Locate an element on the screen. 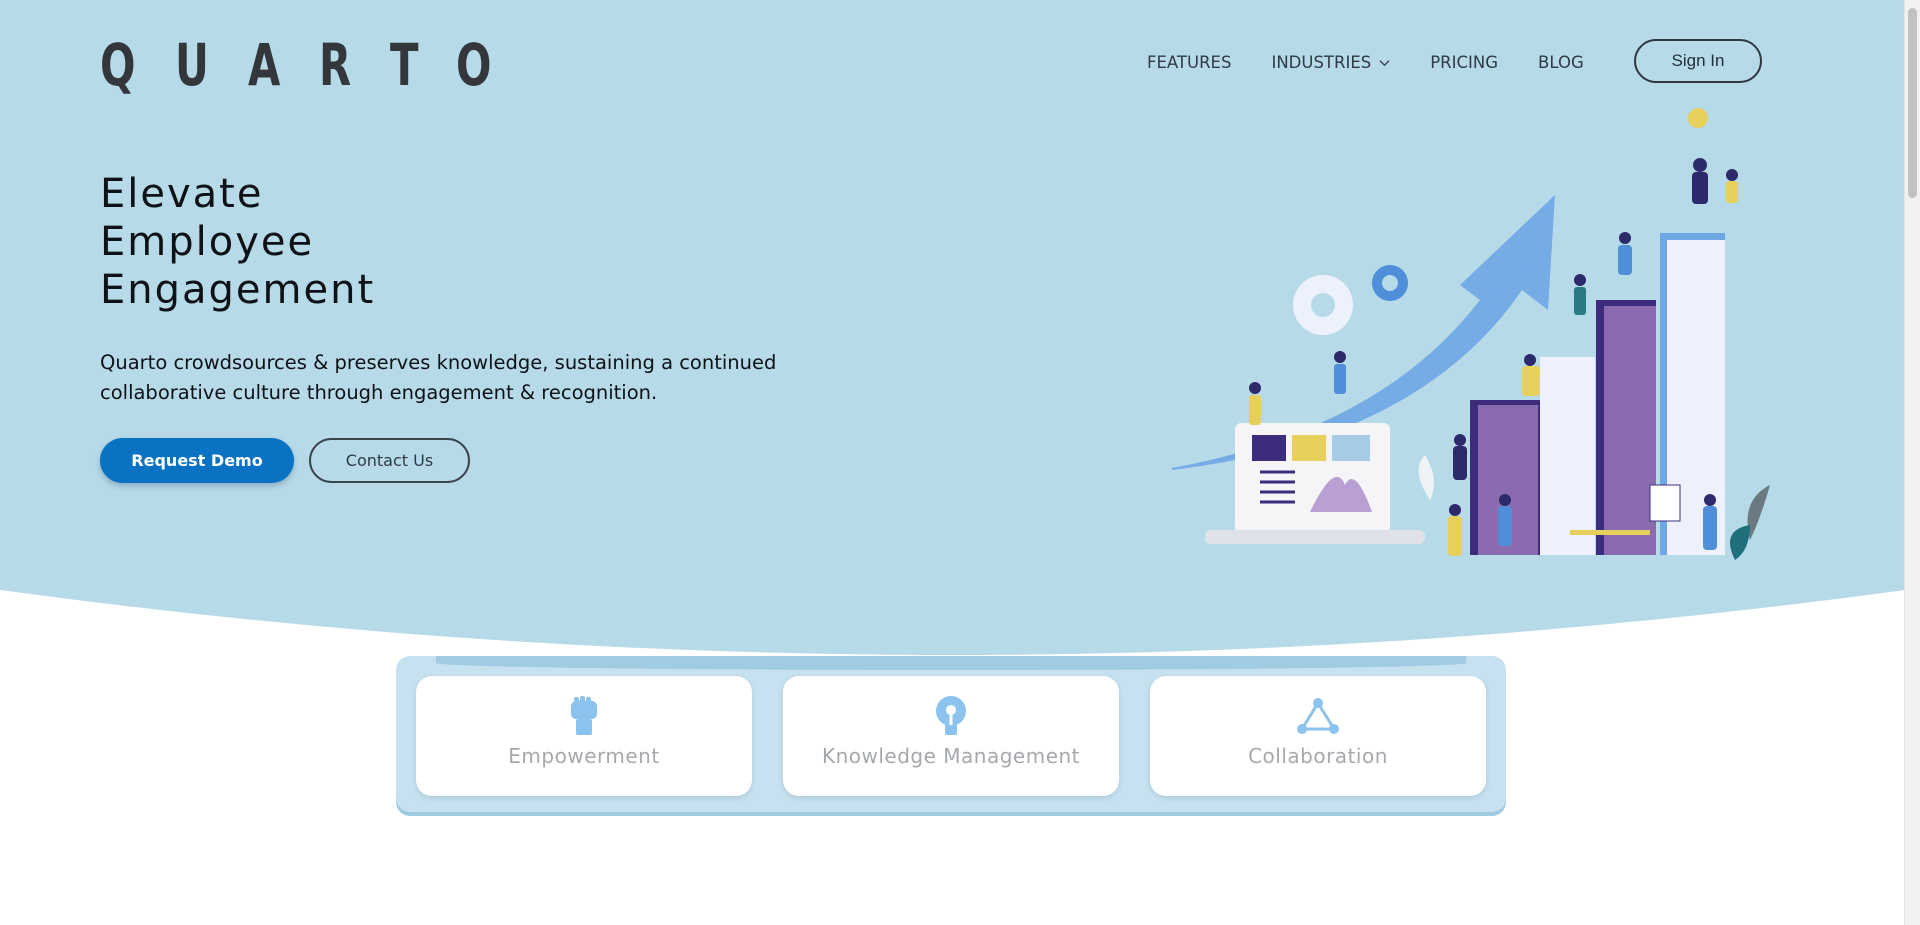  chevron-down-icon is located at coordinates (1384, 62).